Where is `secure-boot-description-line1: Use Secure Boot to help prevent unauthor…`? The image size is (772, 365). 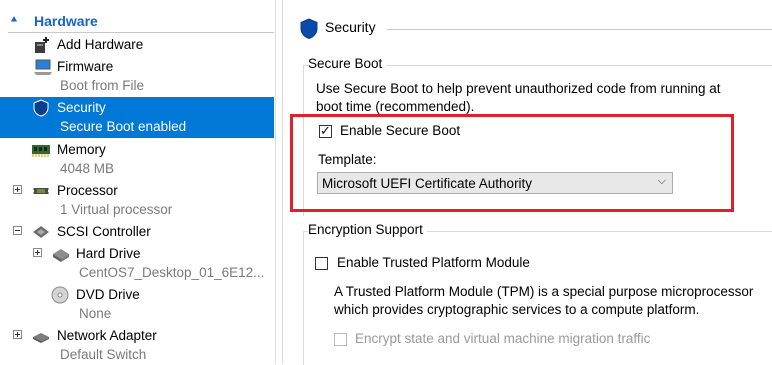
secure-boot-description-line1: Use Secure Boot to help prevent unauthor… is located at coordinates (518, 88).